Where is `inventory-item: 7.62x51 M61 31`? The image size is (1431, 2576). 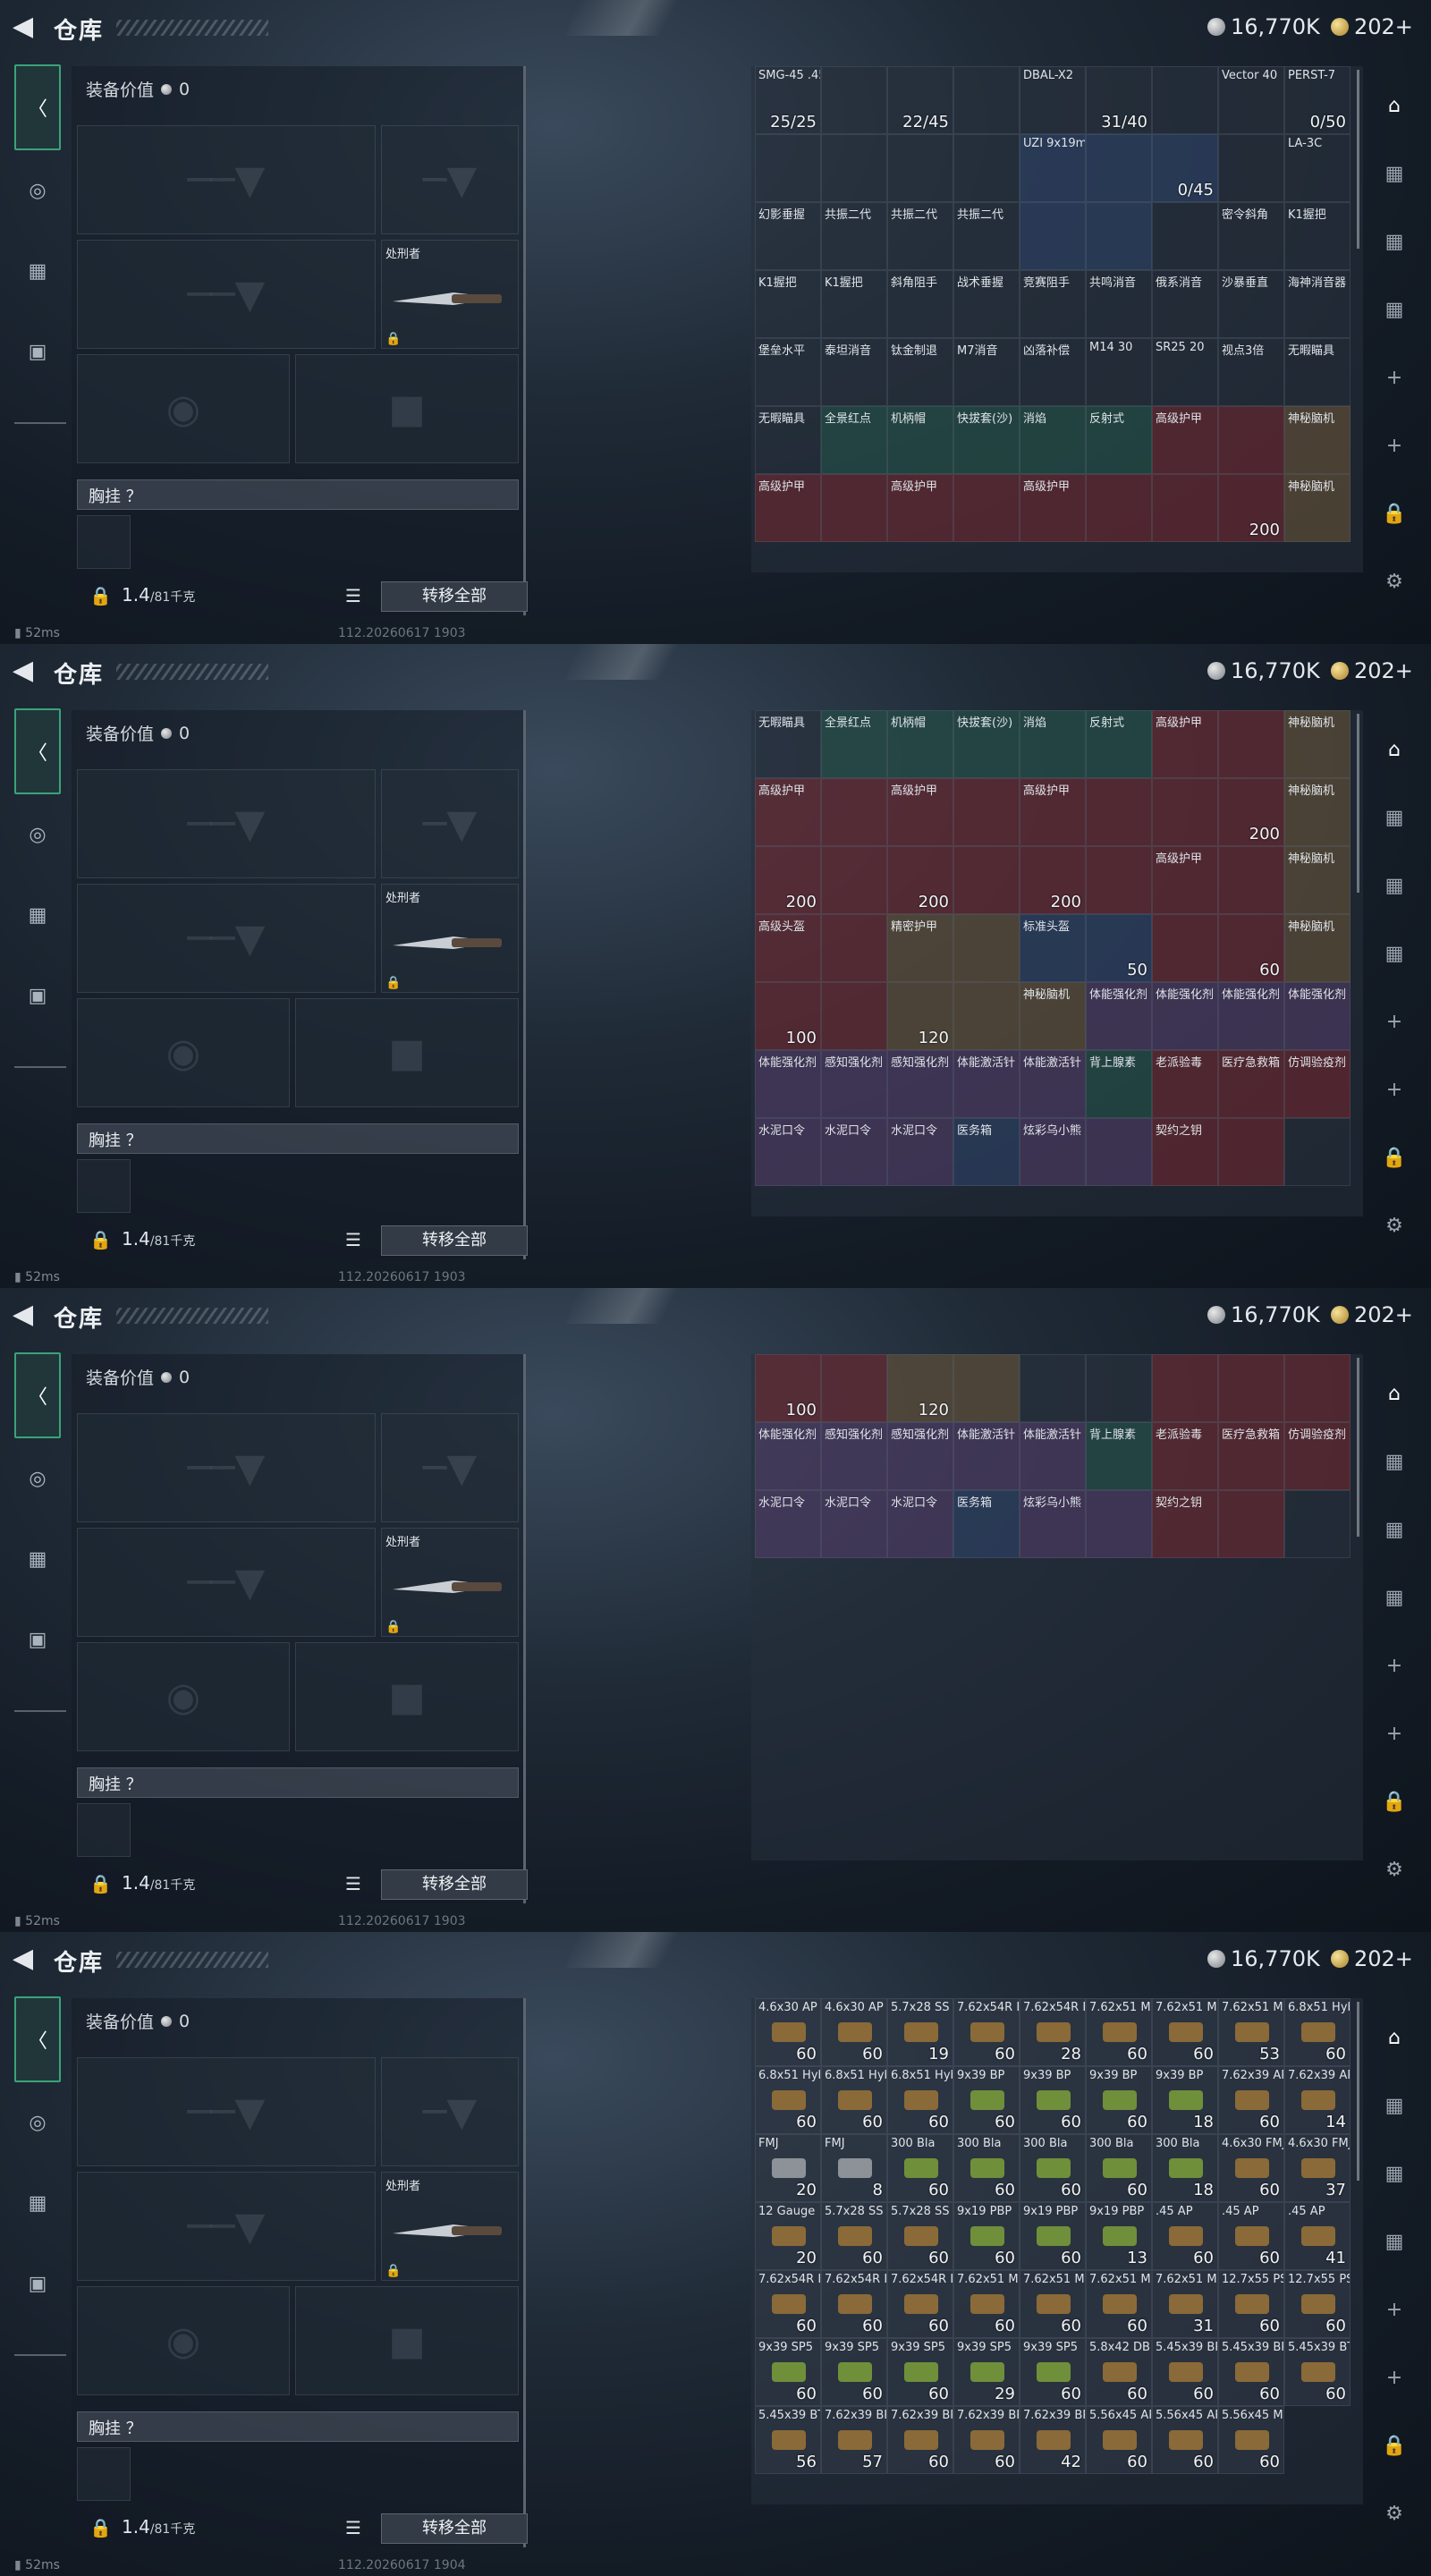 inventory-item: 7.62x51 M61 31 is located at coordinates (1185, 2304).